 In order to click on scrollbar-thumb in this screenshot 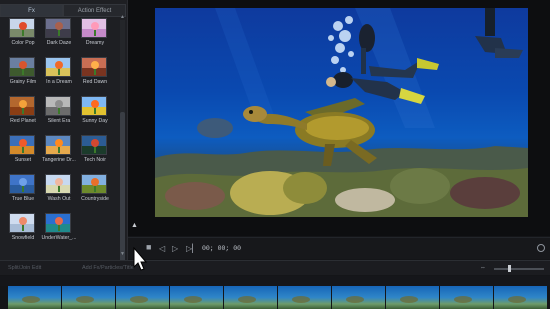, I will do `click(122, 187)`.